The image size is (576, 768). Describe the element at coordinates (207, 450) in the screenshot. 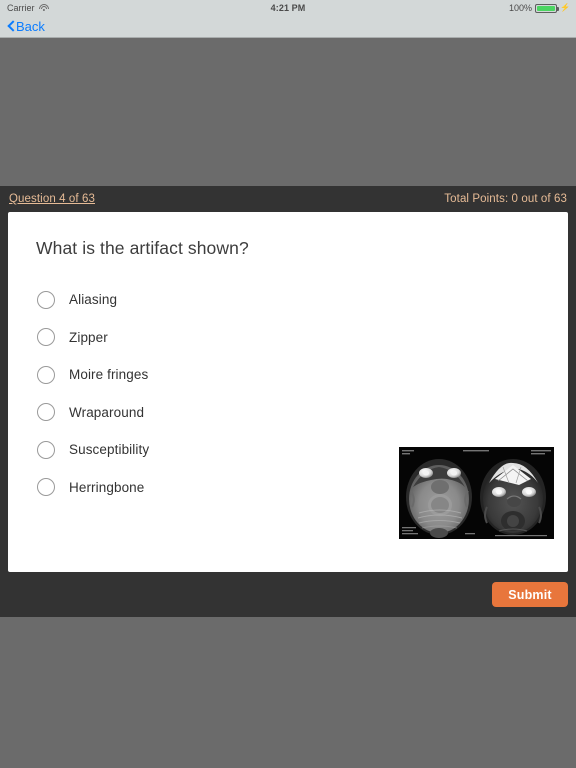

I see `answer-option: Susceptibility` at that location.